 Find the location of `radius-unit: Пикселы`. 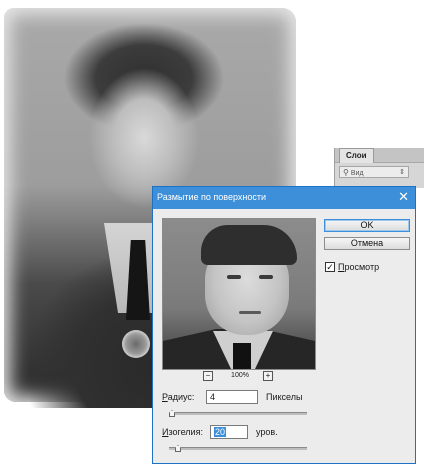

radius-unit: Пикселы is located at coordinates (284, 397).